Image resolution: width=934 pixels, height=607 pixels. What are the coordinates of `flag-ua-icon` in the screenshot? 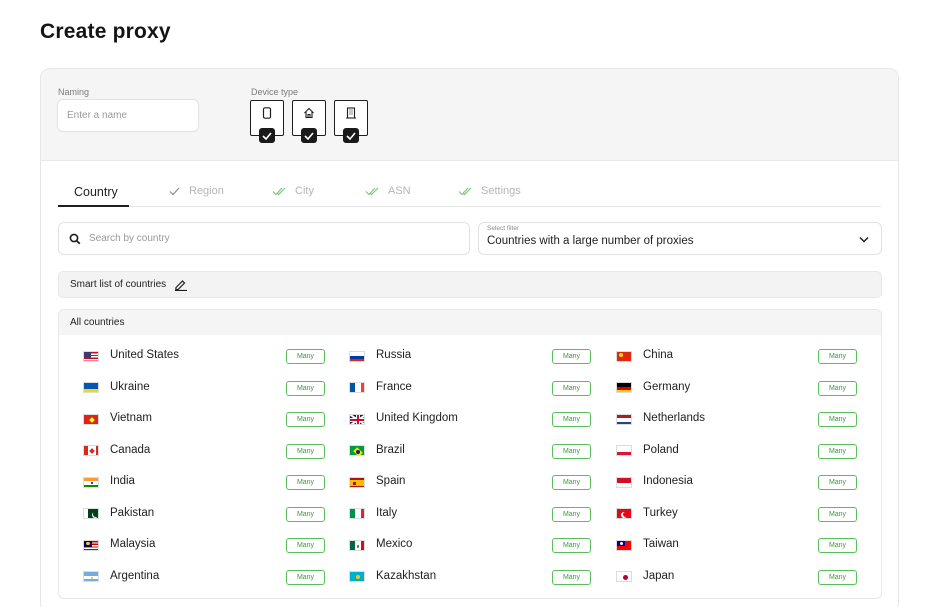 It's located at (91, 387).